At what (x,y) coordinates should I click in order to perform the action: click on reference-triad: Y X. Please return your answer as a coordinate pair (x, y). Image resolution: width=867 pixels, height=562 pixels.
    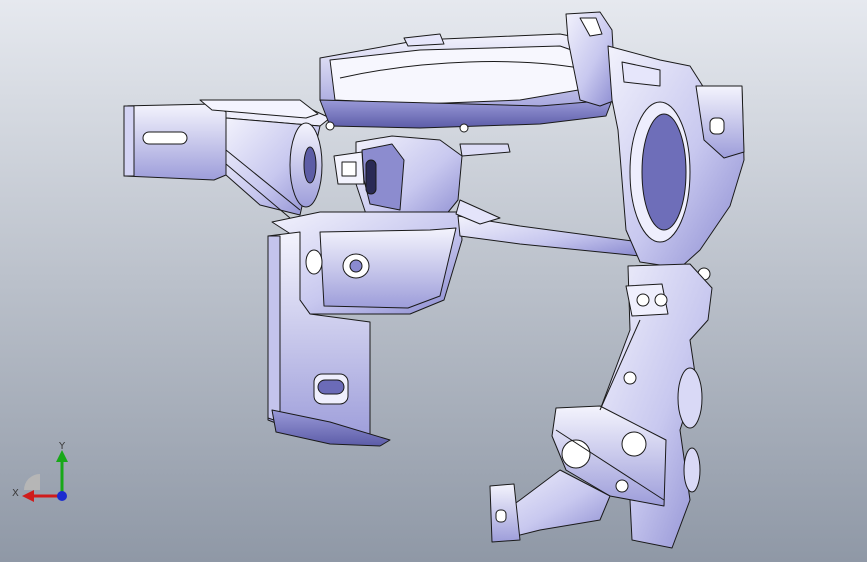
    Looking at the image, I should click on (40, 471).